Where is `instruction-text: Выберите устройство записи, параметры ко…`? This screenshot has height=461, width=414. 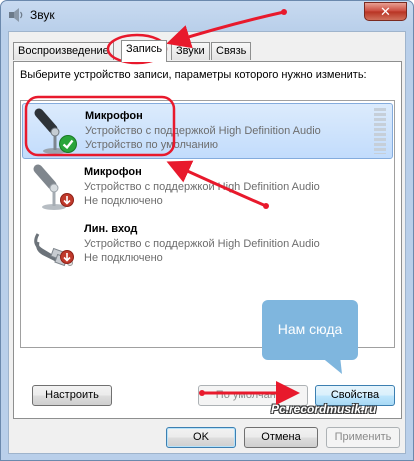
instruction-text: Выберите устройство записи, параметры ко… is located at coordinates (193, 75).